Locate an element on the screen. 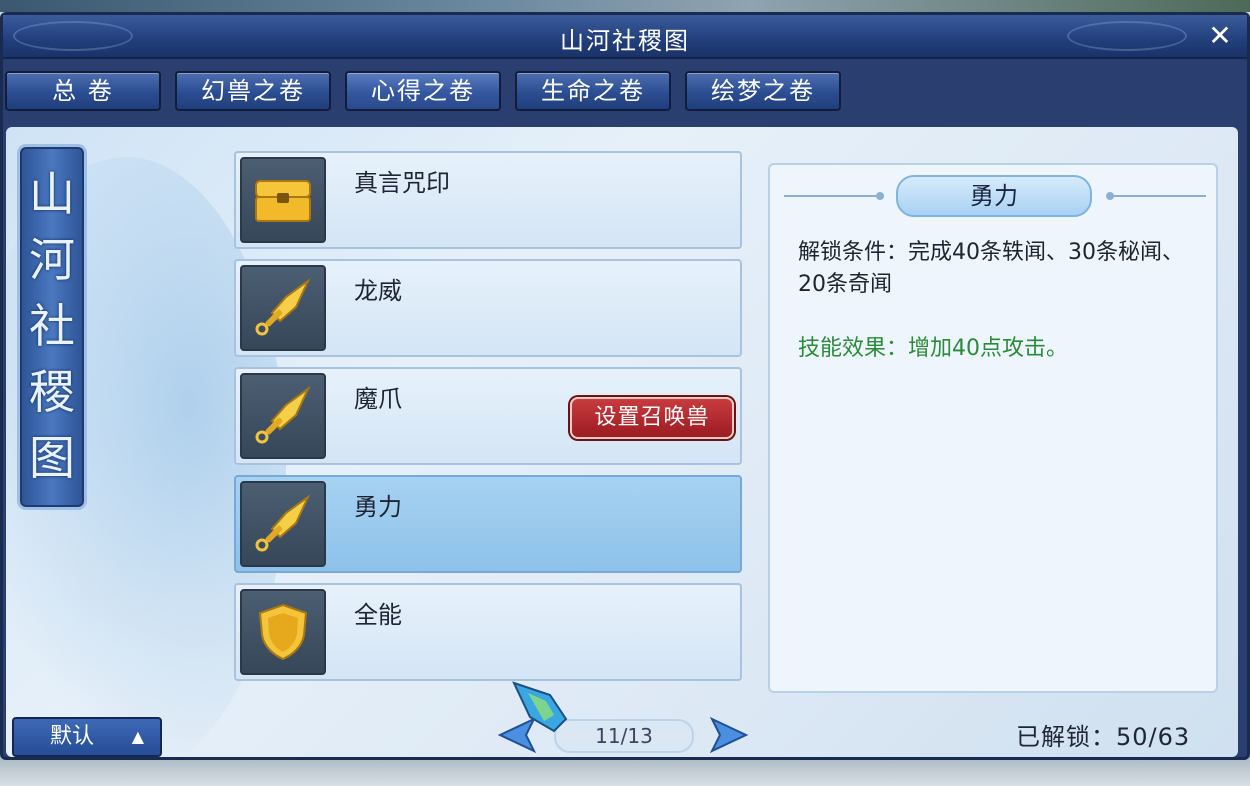 The image size is (1250, 786). tab-dream: 绘梦之卷 is located at coordinates (763, 91).